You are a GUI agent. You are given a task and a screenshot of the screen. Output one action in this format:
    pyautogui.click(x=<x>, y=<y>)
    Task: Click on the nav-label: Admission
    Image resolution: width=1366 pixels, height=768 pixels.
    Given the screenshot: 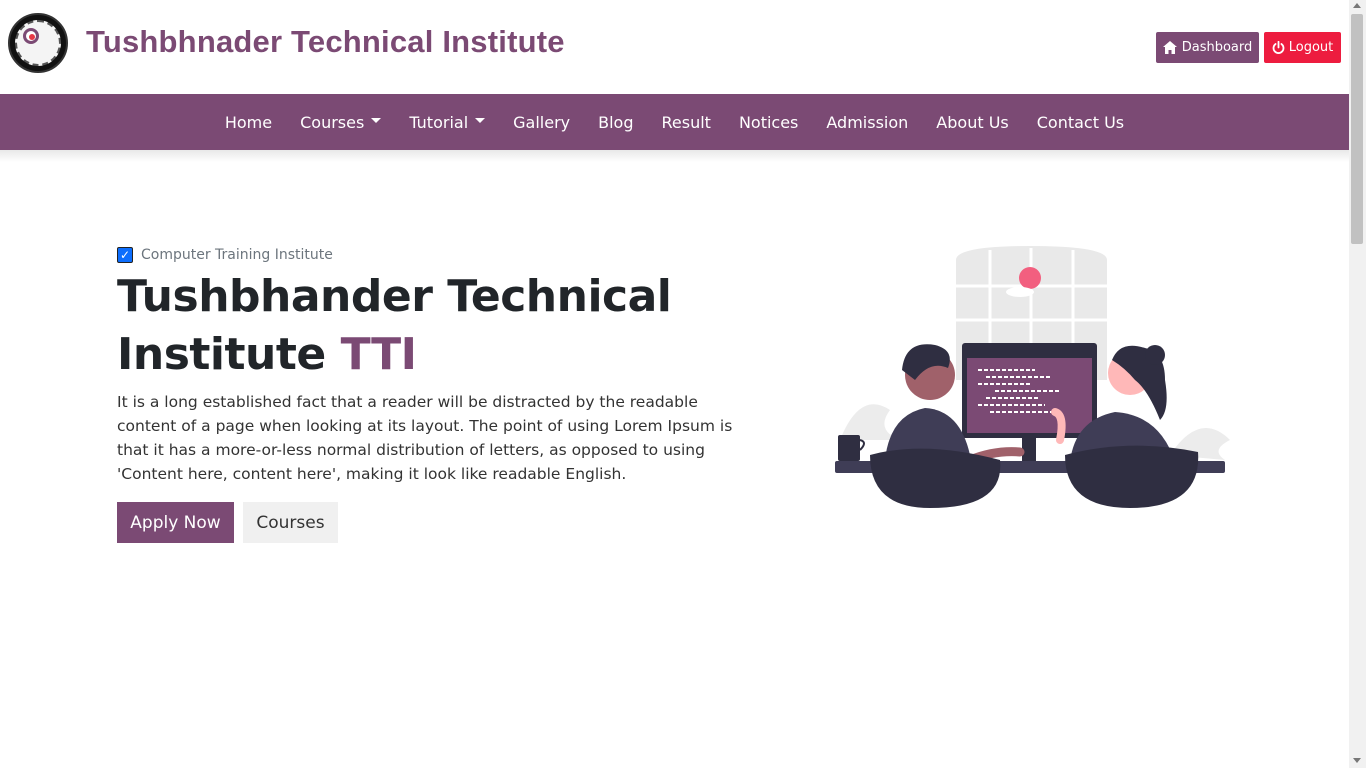 What is the action you would take?
    pyautogui.click(x=867, y=122)
    